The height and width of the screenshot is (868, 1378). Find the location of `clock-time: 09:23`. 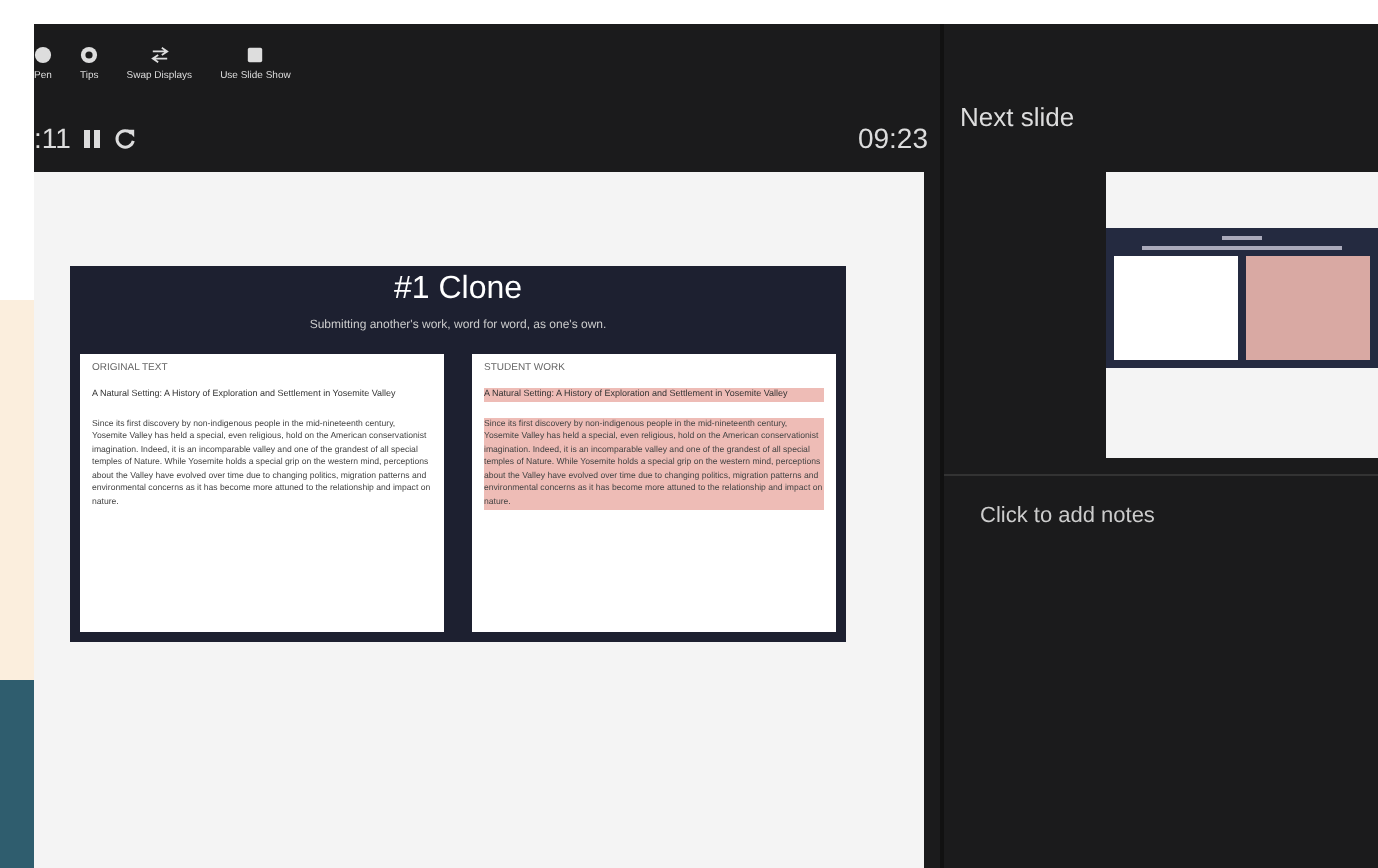

clock-time: 09:23 is located at coordinates (892, 138).